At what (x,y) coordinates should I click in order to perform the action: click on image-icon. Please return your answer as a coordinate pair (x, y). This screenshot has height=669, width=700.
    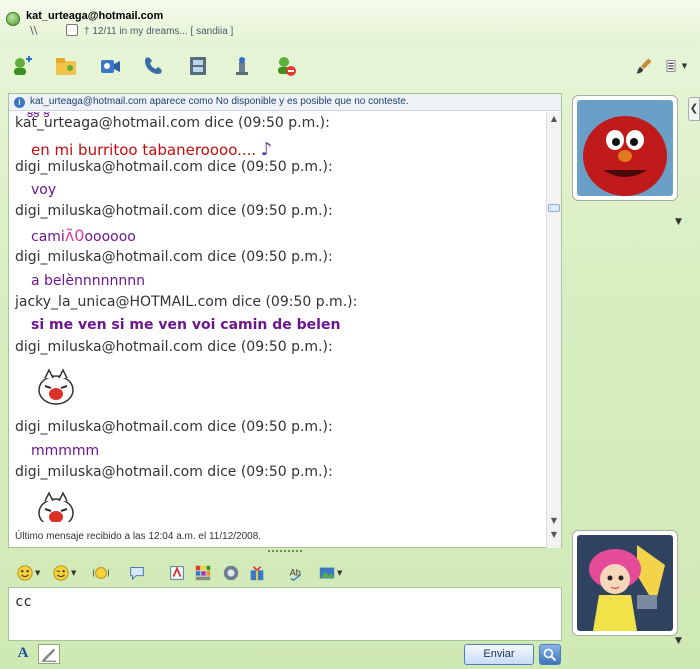
    Looking at the image, I should click on (327, 573).